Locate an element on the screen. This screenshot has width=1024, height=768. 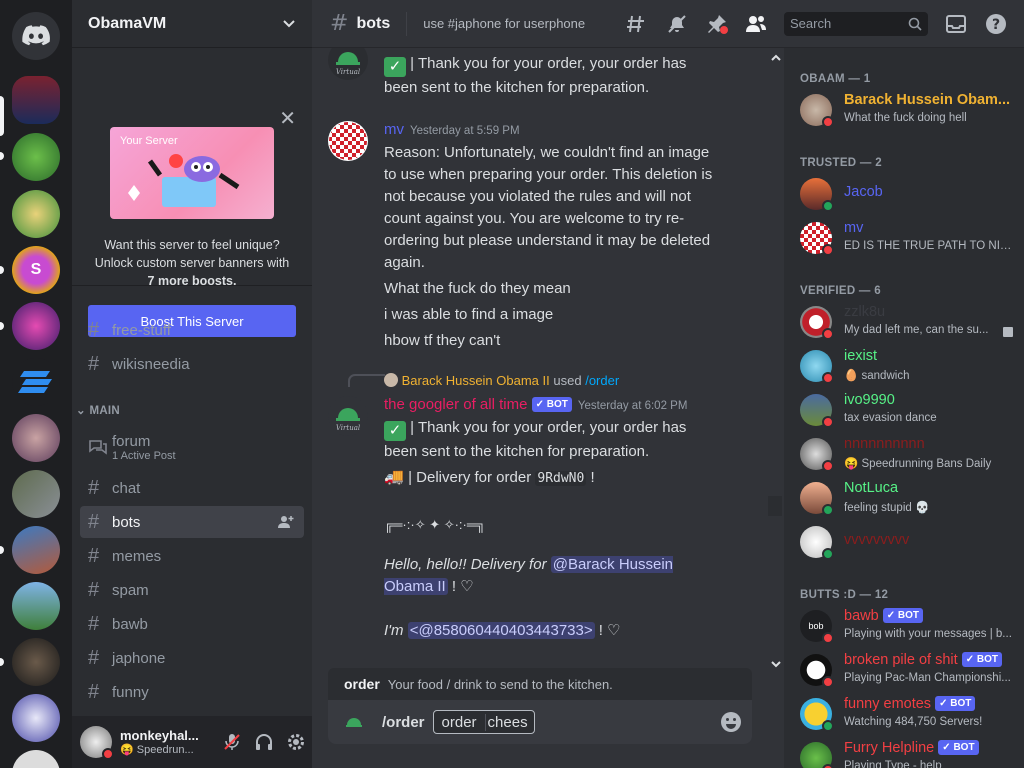
message-author: mv is located at coordinates (394, 129).